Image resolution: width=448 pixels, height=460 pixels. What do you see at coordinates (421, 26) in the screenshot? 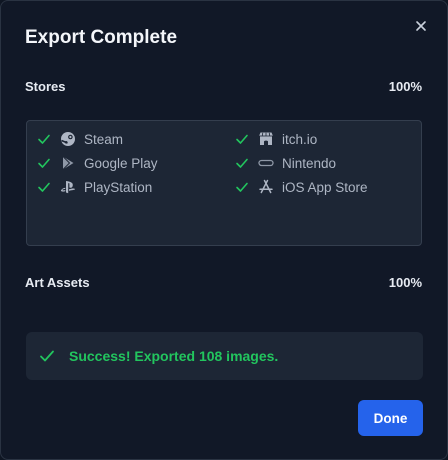
I see `close-icon` at bounding box center [421, 26].